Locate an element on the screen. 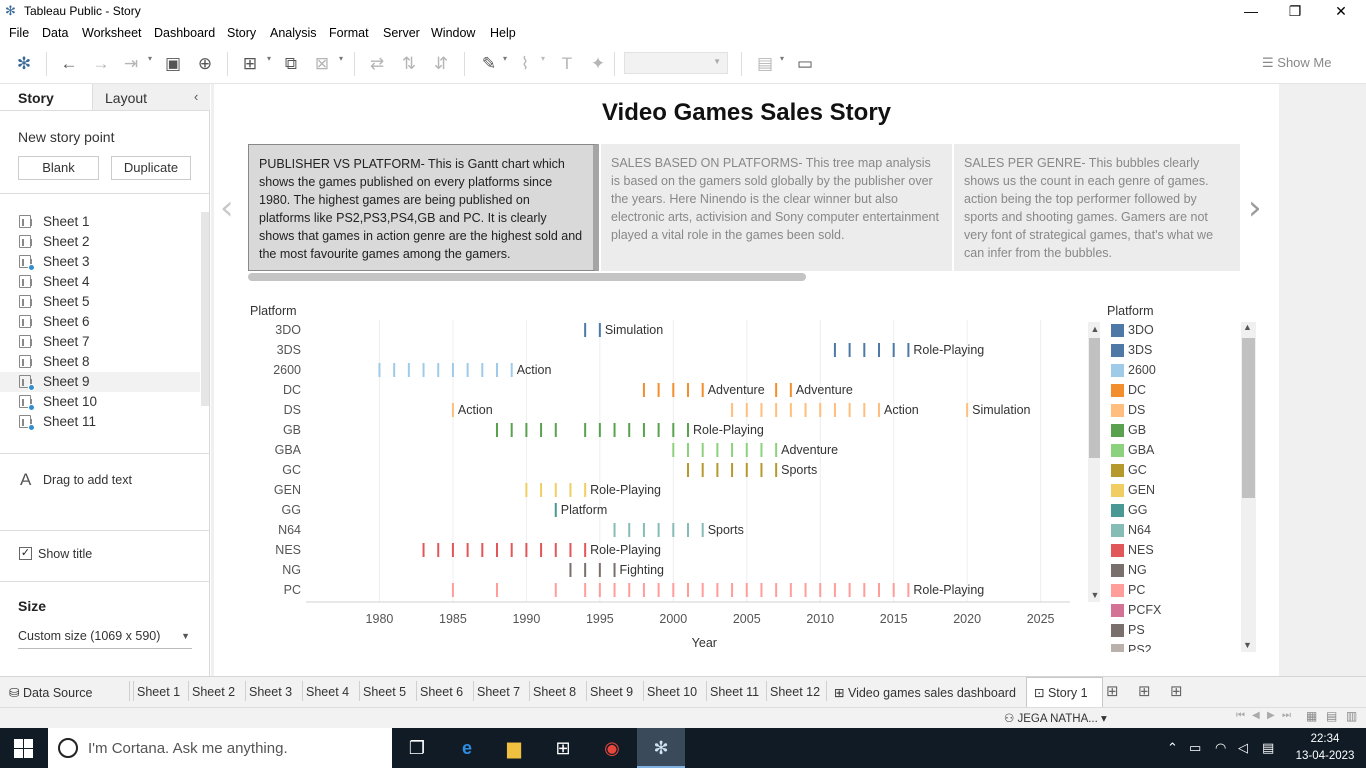 The width and height of the screenshot is (1366, 768). story-points-scrollbar is located at coordinates (527, 277).